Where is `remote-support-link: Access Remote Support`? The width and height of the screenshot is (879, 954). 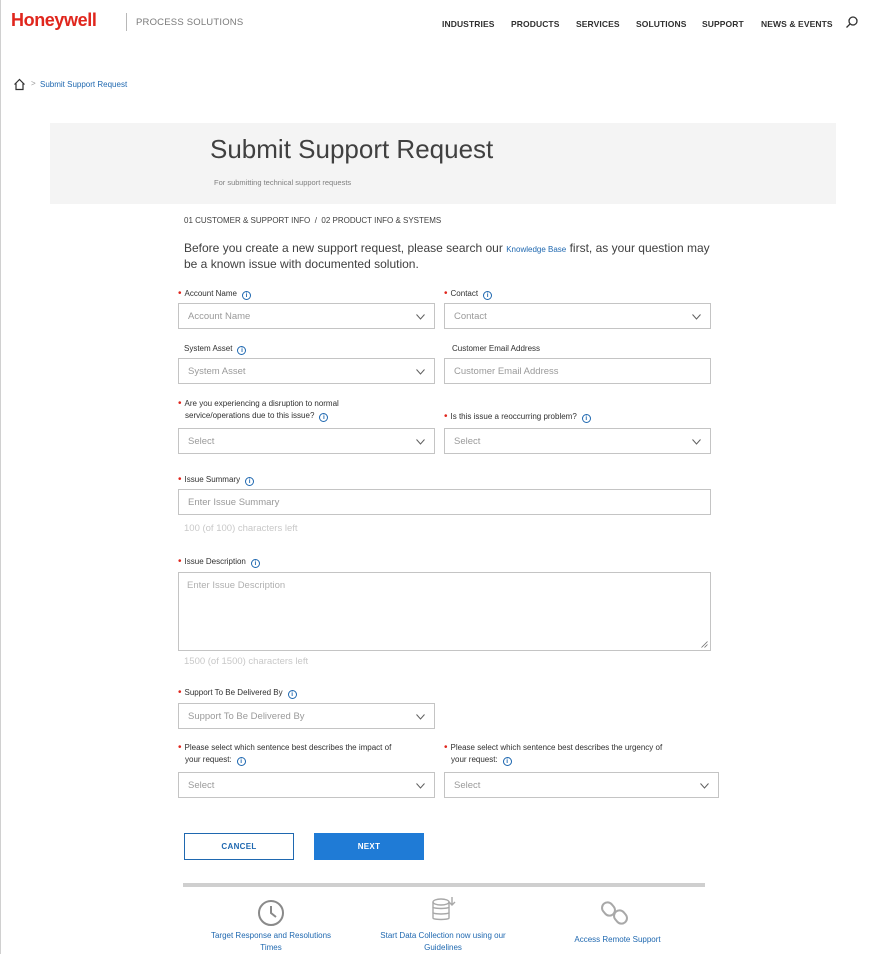
remote-support-link: Access Remote Support is located at coordinates (617, 940).